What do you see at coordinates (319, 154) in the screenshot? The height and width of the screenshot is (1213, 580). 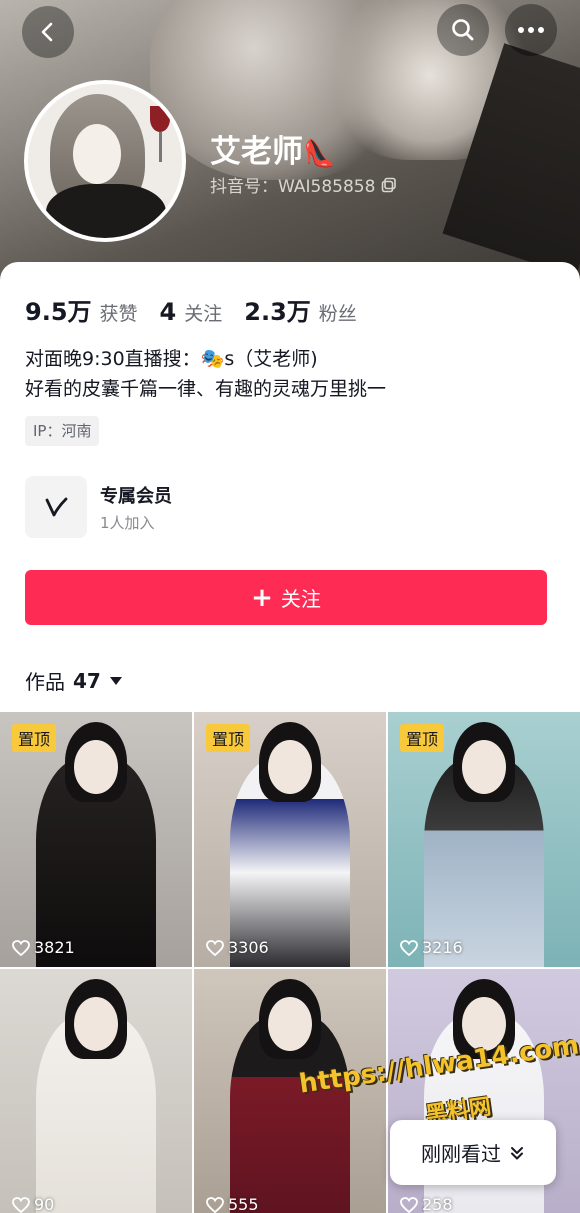 I see `high-heel-emoji: 👠` at bounding box center [319, 154].